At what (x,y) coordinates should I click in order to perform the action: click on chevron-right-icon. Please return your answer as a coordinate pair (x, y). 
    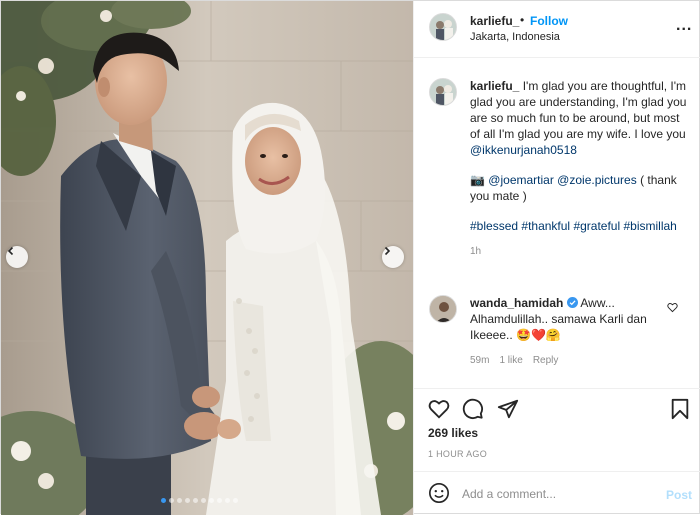
    Looking at the image, I should click on (387, 251).